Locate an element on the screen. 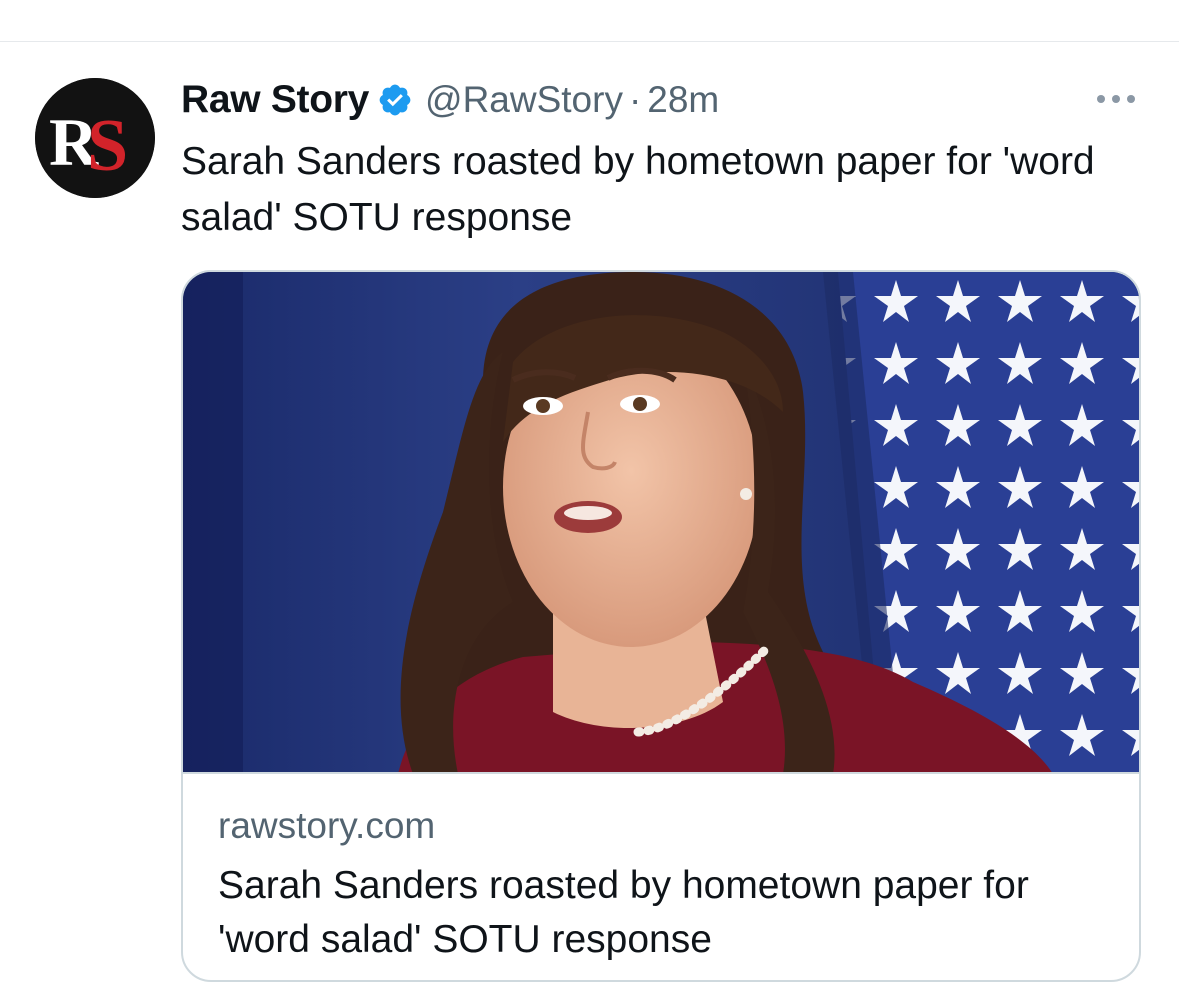 The width and height of the screenshot is (1179, 988). card-domain: rawstory.com is located at coordinates (327, 825).